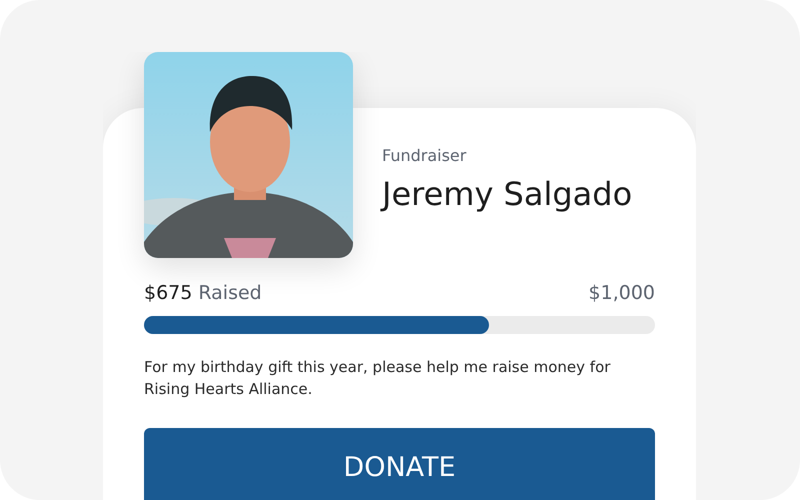 Image resolution: width=800 pixels, height=500 pixels. I want to click on raised-amount: $675, so click(168, 293).